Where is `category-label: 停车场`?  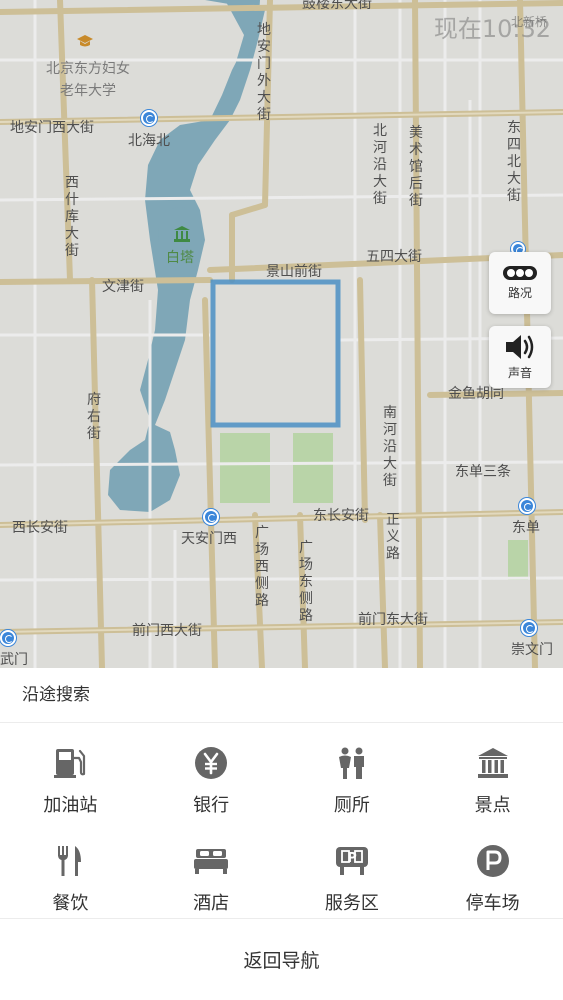
category-label: 停车场 is located at coordinates (492, 903).